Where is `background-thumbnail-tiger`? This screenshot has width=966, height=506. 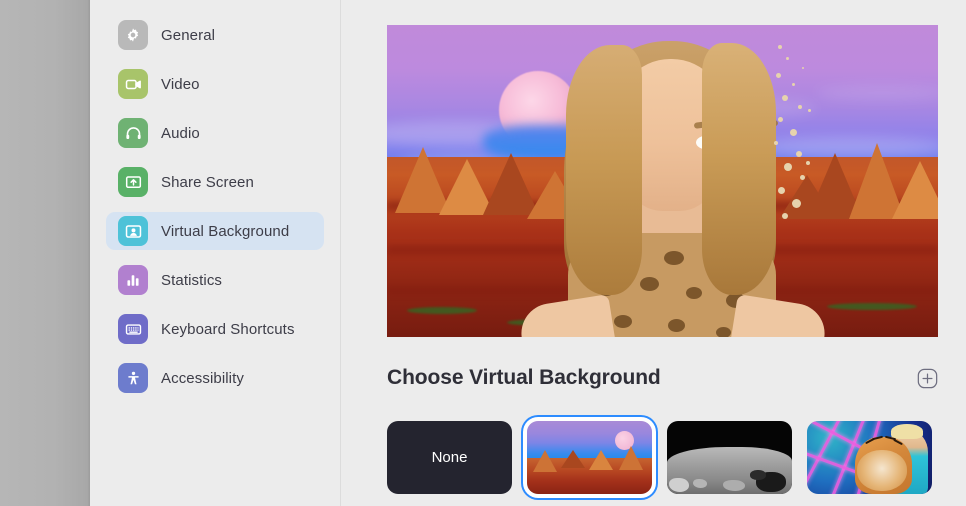
background-thumbnail-tiger is located at coordinates (869, 457).